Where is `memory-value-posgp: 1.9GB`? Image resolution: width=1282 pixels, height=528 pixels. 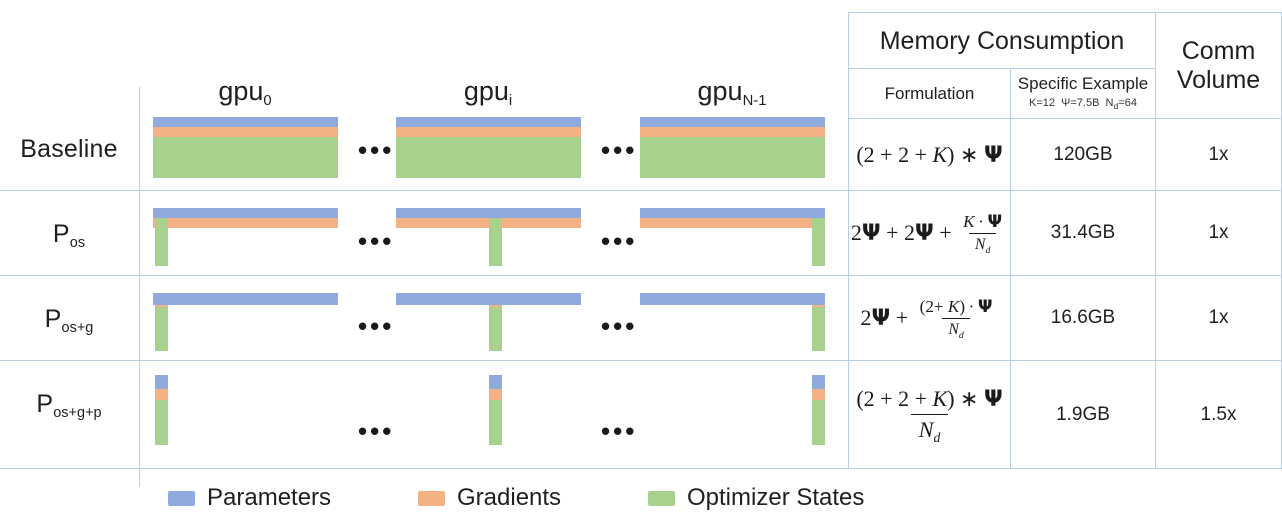 memory-value-posgp: 1.9GB is located at coordinates (1083, 414).